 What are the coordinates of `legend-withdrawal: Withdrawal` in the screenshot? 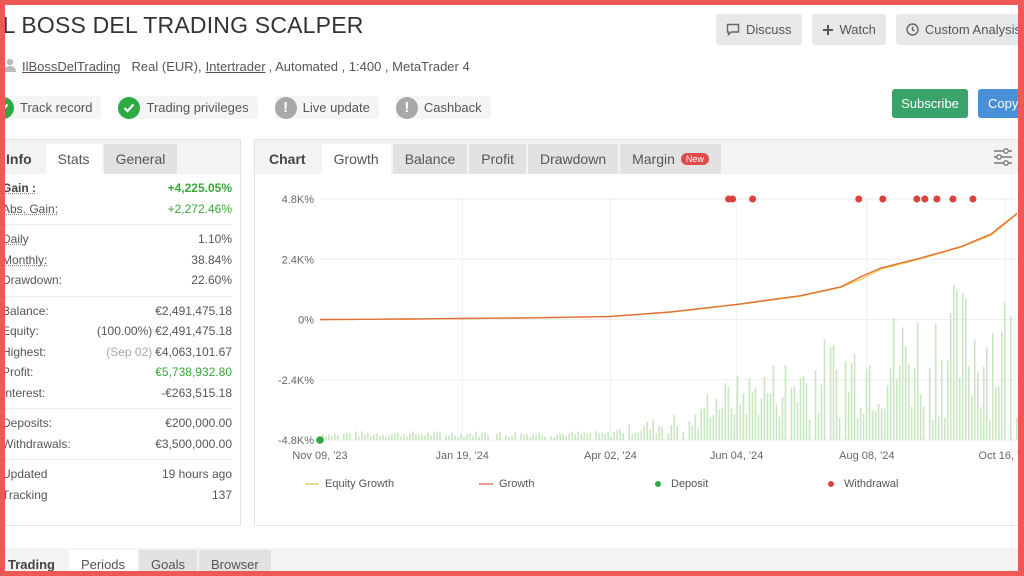 It's located at (863, 484).